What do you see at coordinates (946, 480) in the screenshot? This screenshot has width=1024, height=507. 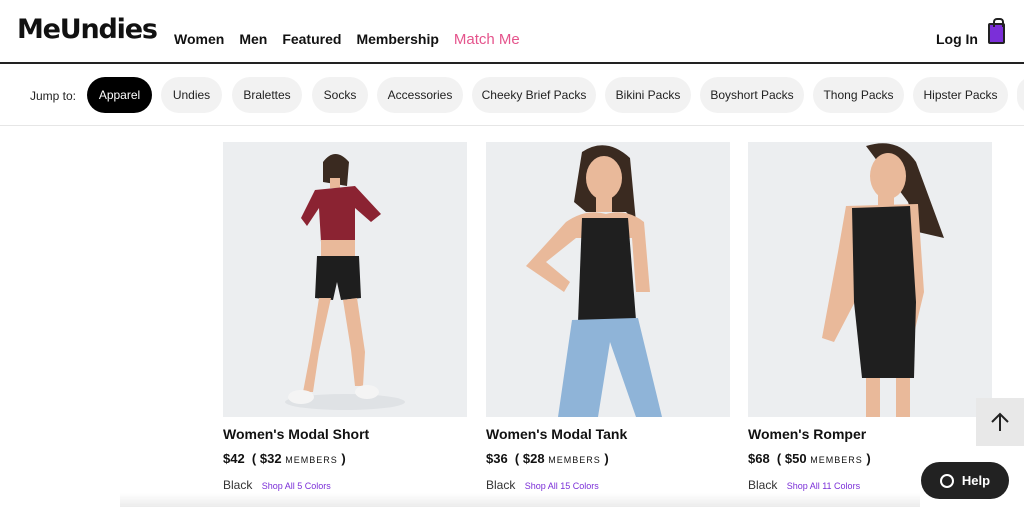 I see `chat-bubble-icon` at bounding box center [946, 480].